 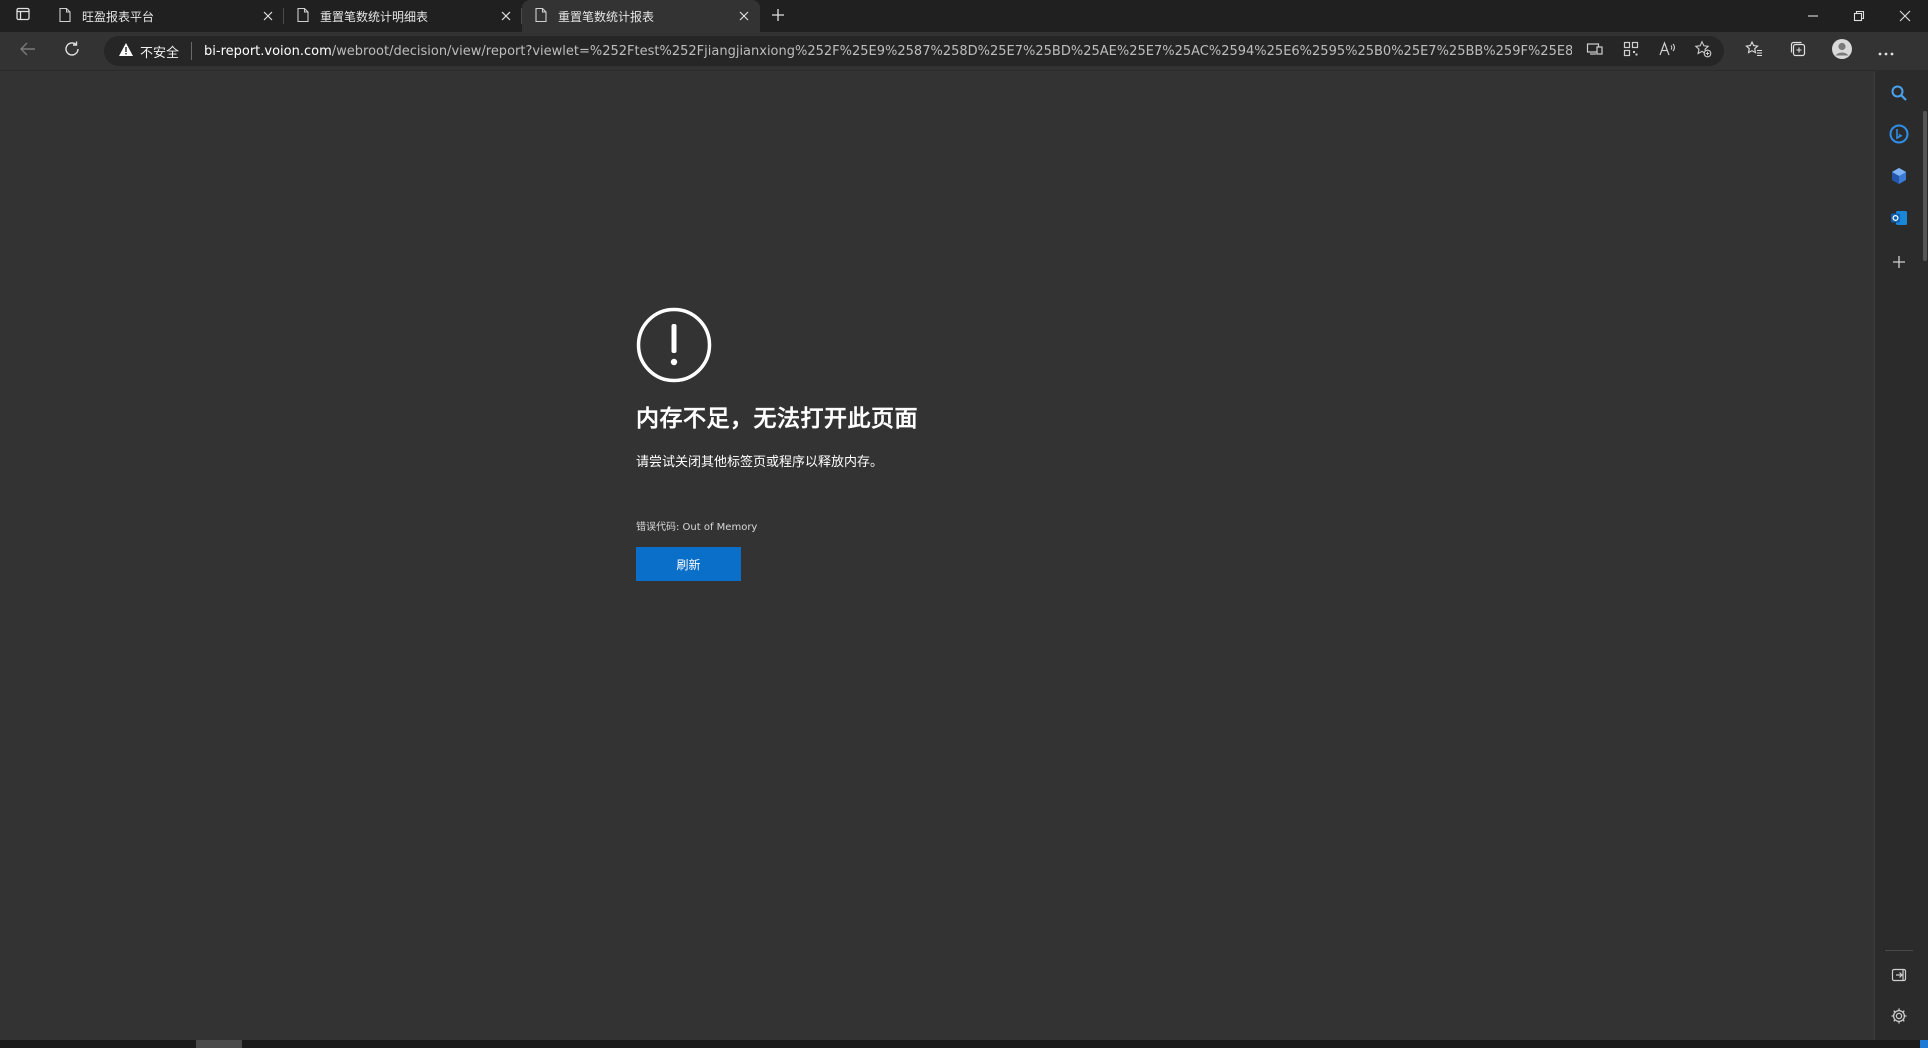 I want to click on star-add-icon, so click(x=1703, y=51).